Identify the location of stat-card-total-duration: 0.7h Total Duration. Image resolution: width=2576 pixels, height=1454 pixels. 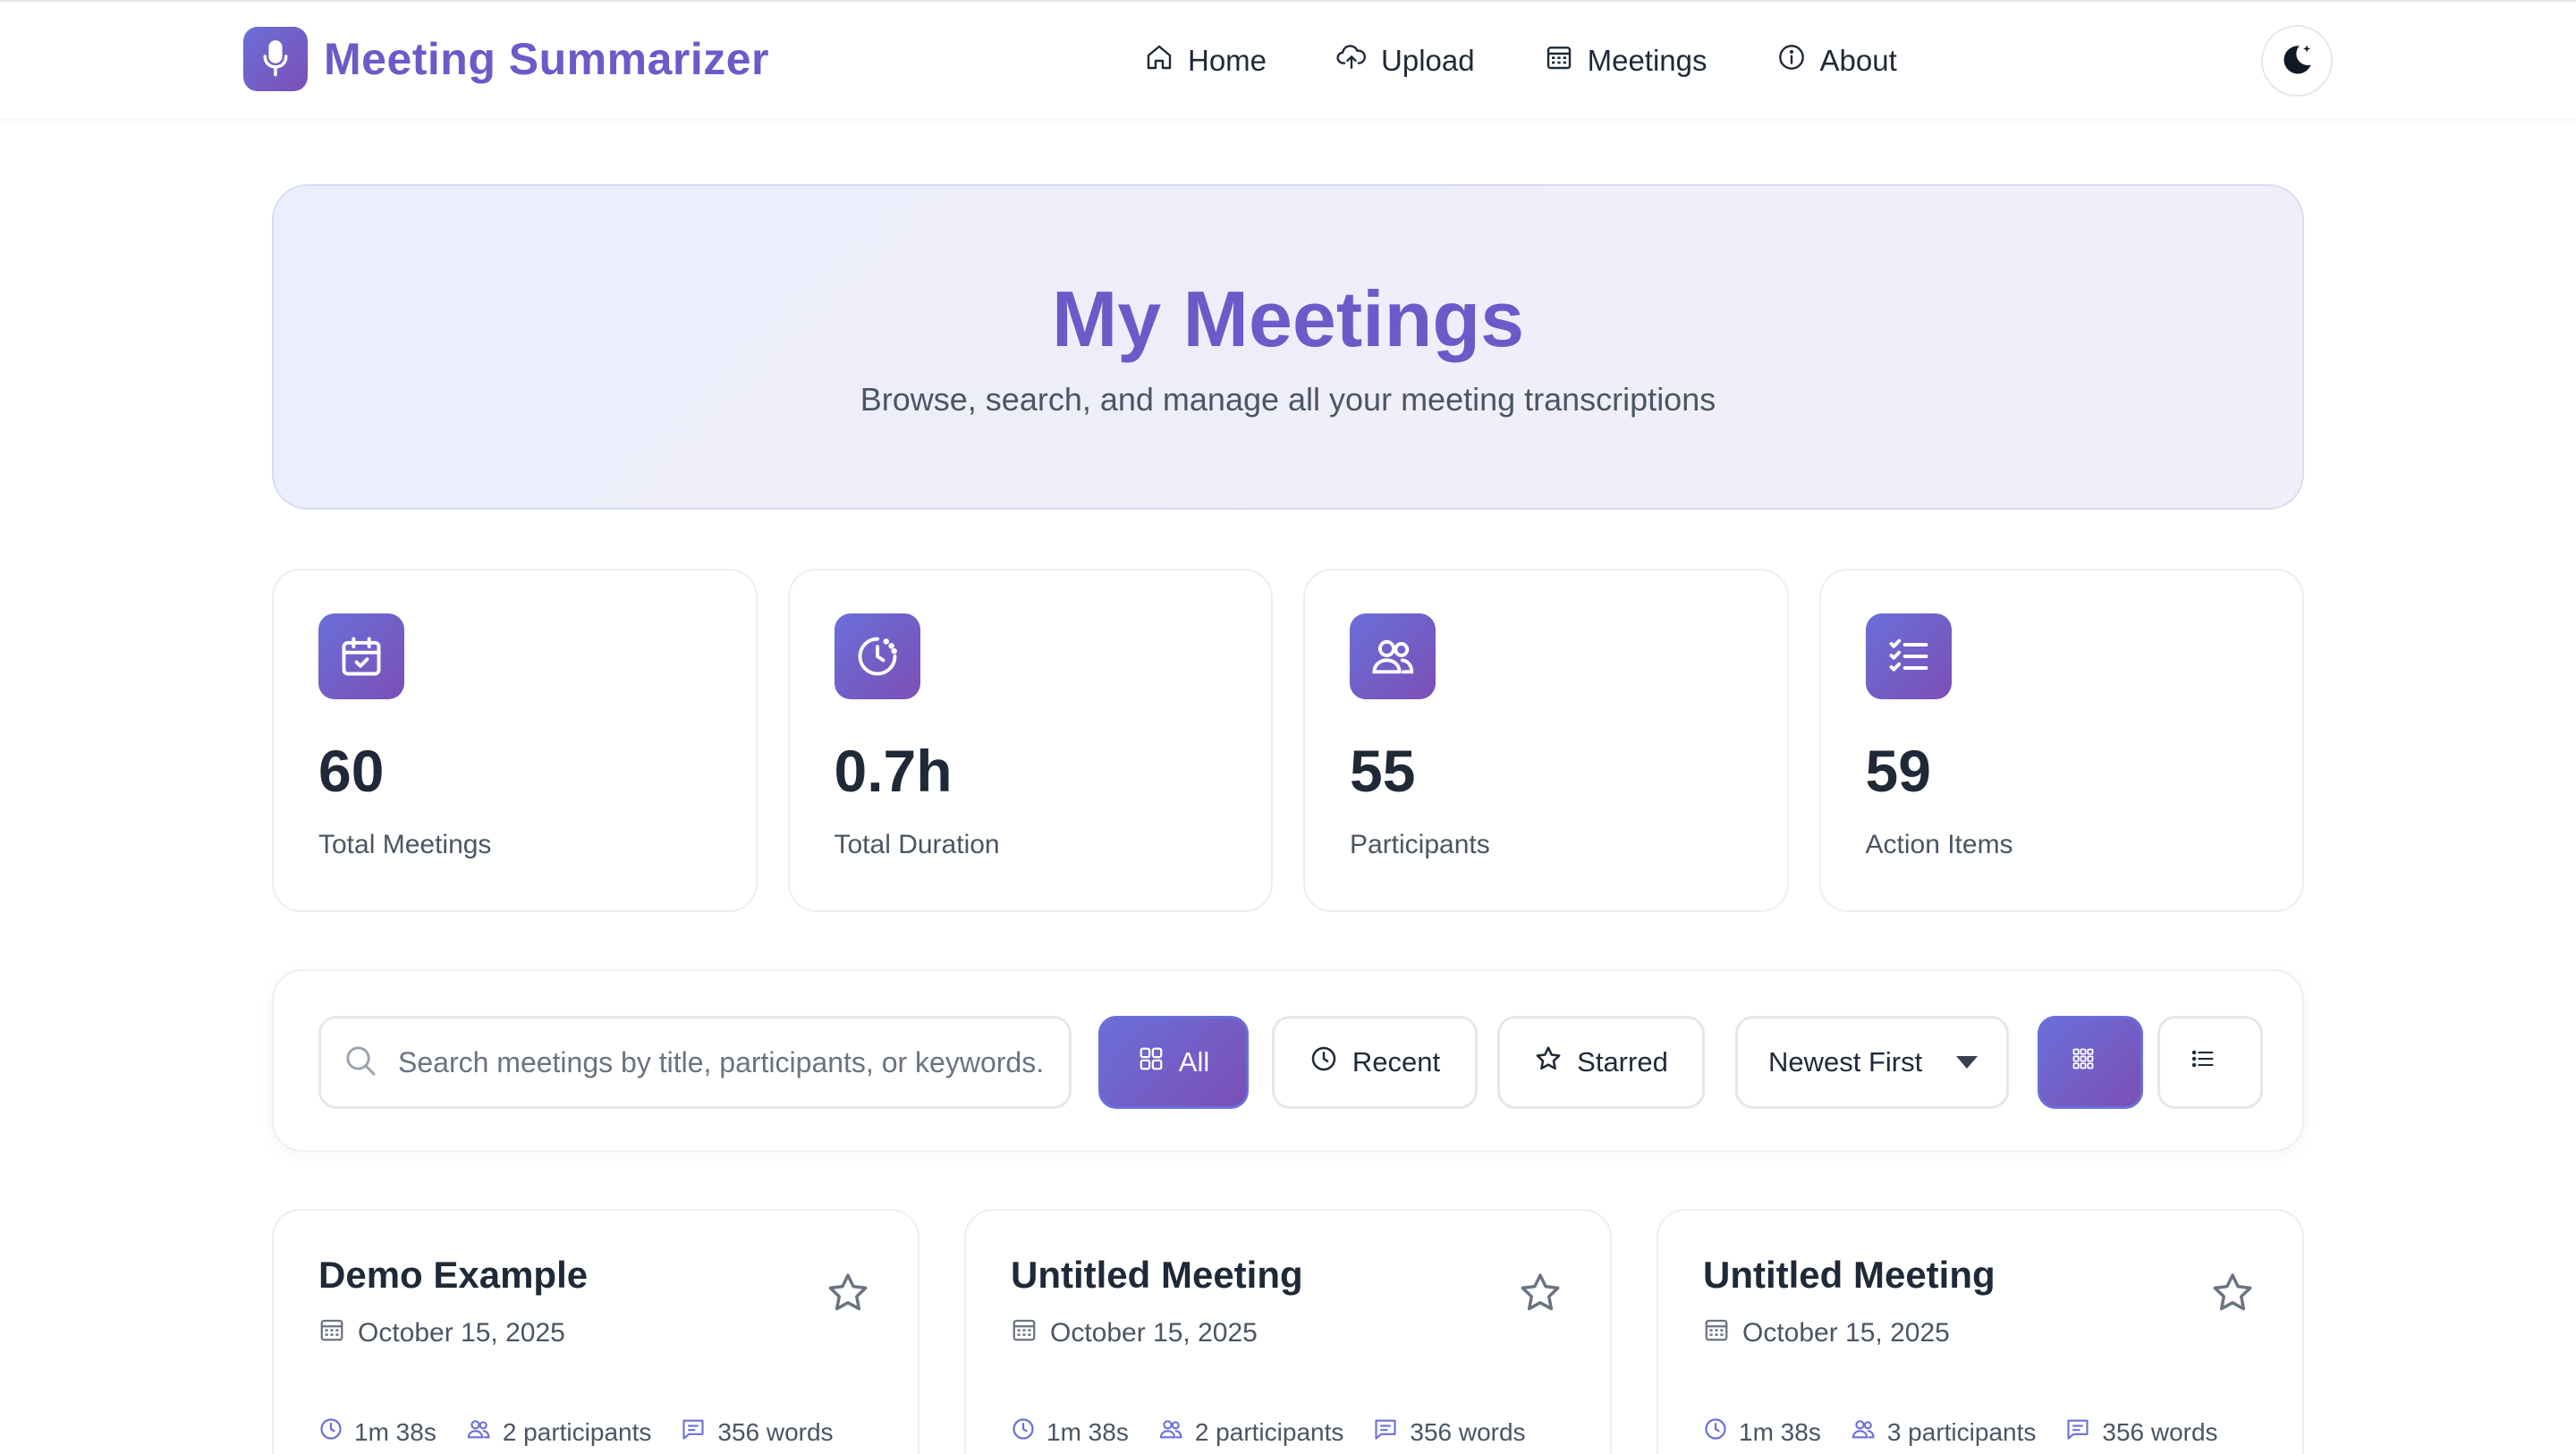
(1030, 740).